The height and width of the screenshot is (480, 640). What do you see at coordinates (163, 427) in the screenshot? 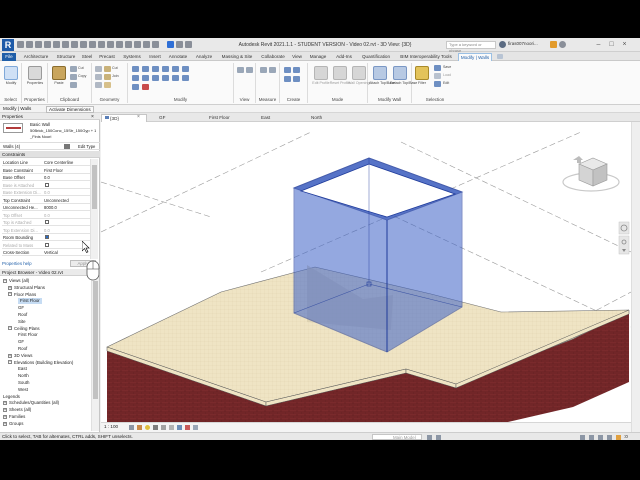
I see `crop-view-icon` at bounding box center [163, 427].